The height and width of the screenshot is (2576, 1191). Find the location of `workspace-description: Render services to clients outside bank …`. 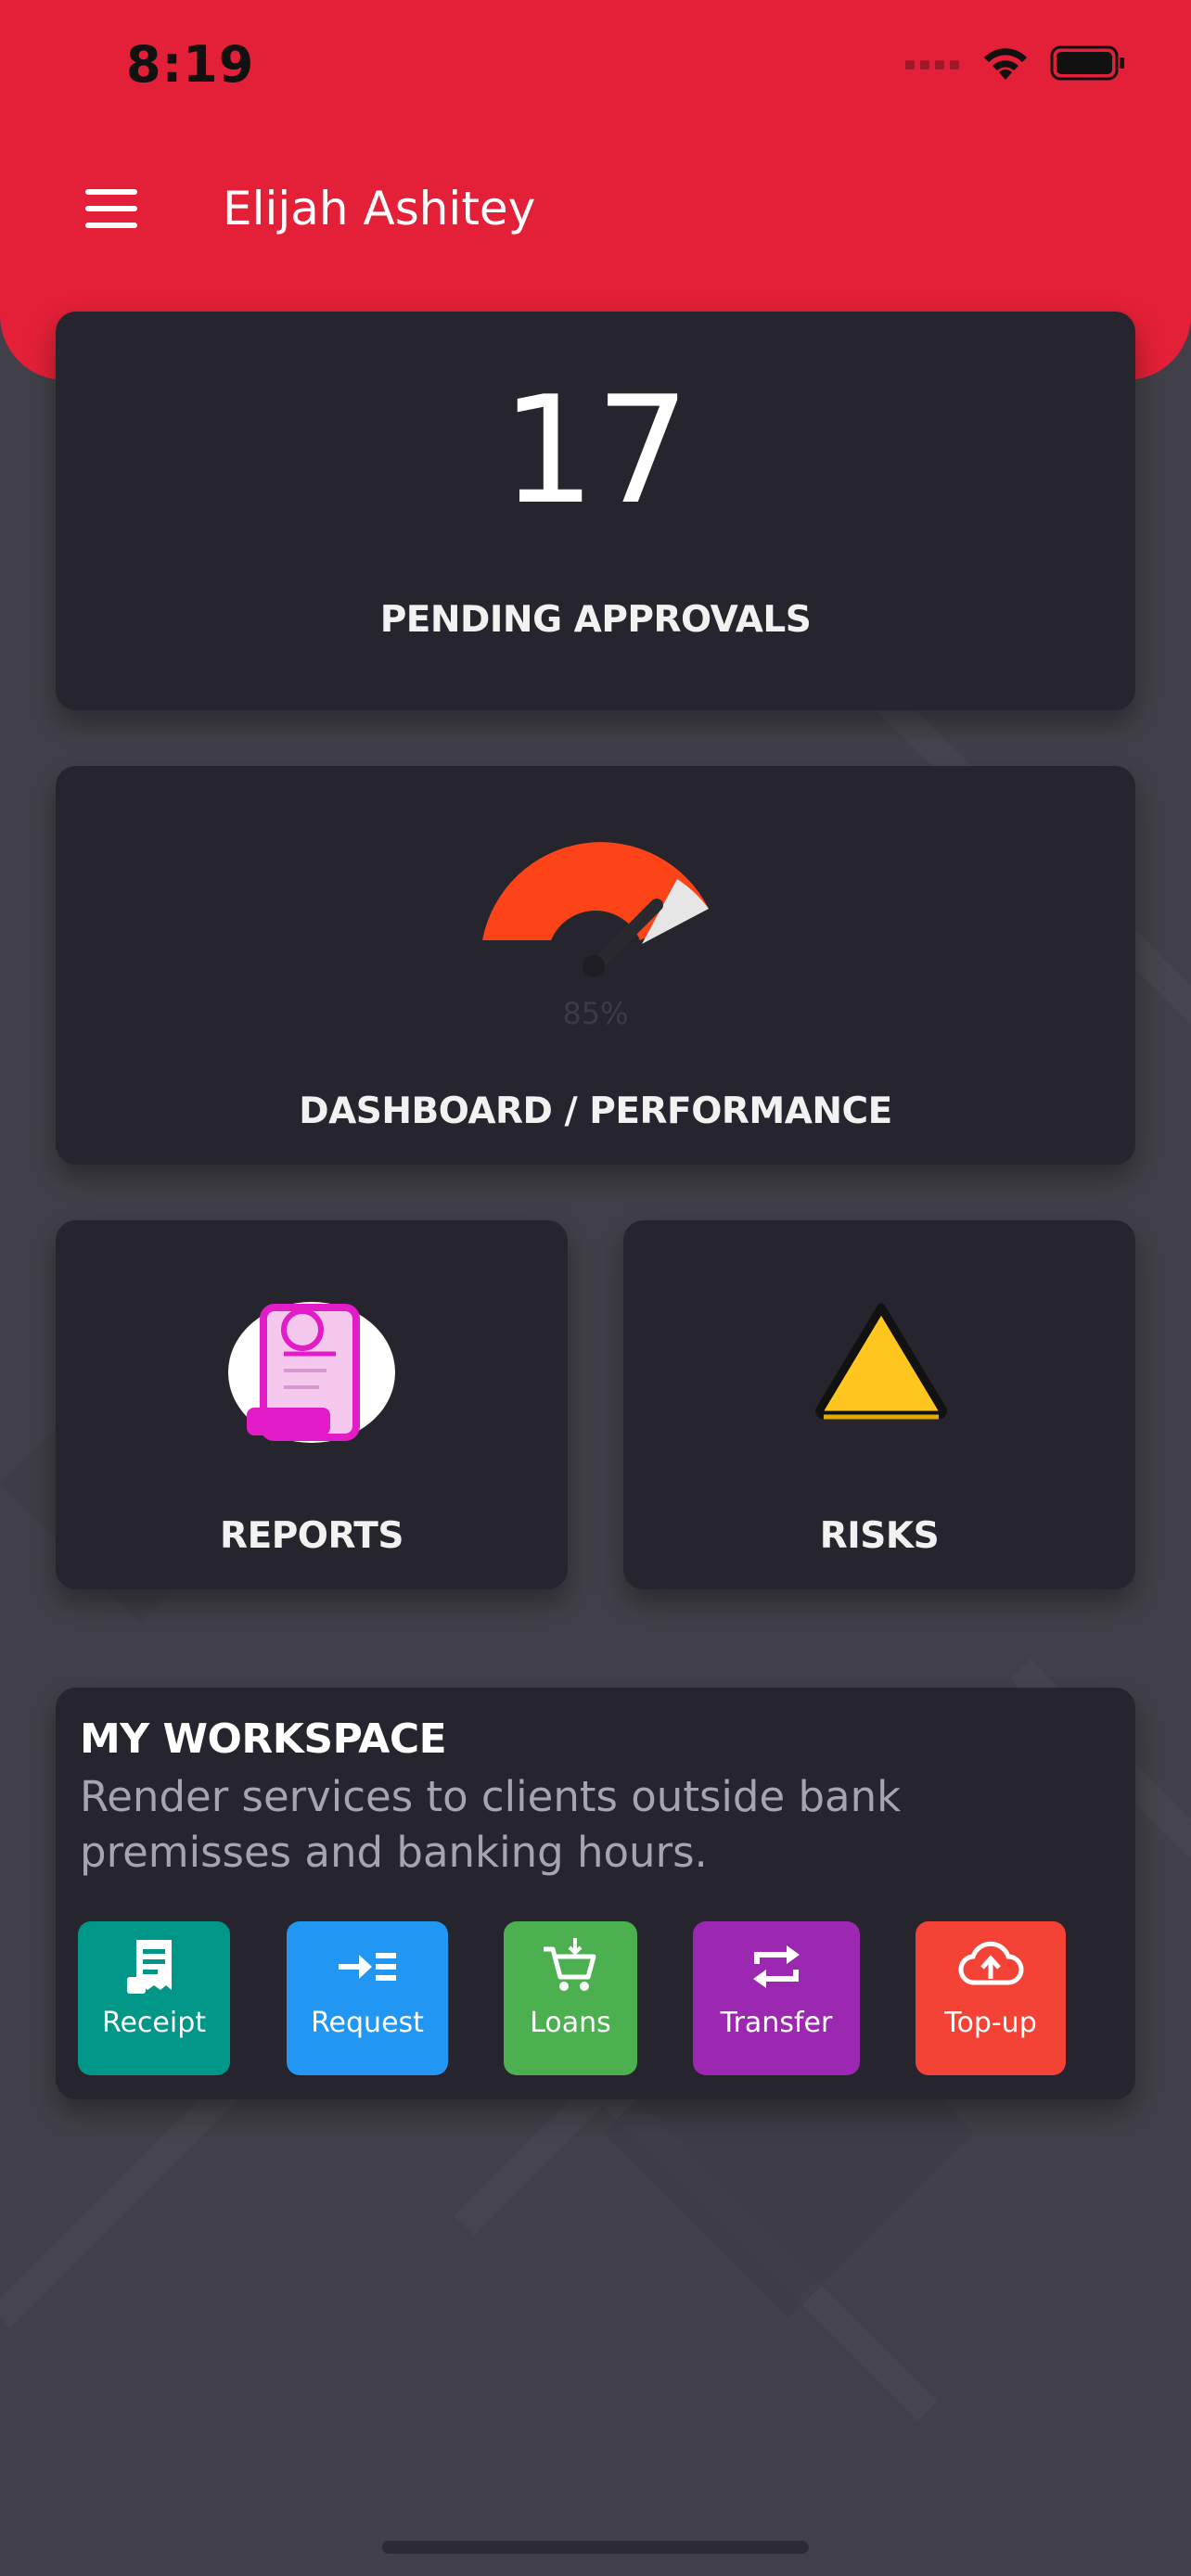

workspace-description: Render services to clients outside bank … is located at coordinates (491, 1825).